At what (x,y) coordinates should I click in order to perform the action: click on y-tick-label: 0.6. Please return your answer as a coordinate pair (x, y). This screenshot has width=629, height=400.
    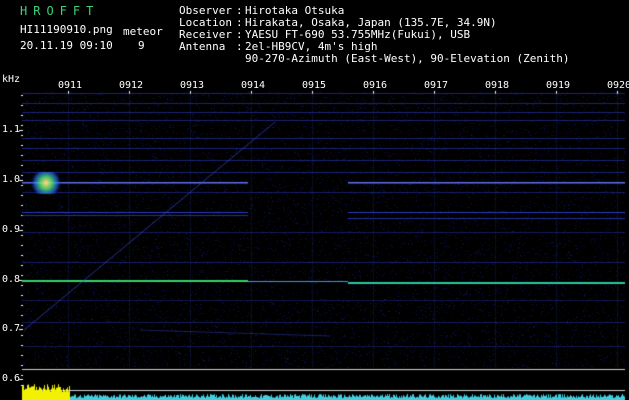
    Looking at the image, I should click on (11, 378).